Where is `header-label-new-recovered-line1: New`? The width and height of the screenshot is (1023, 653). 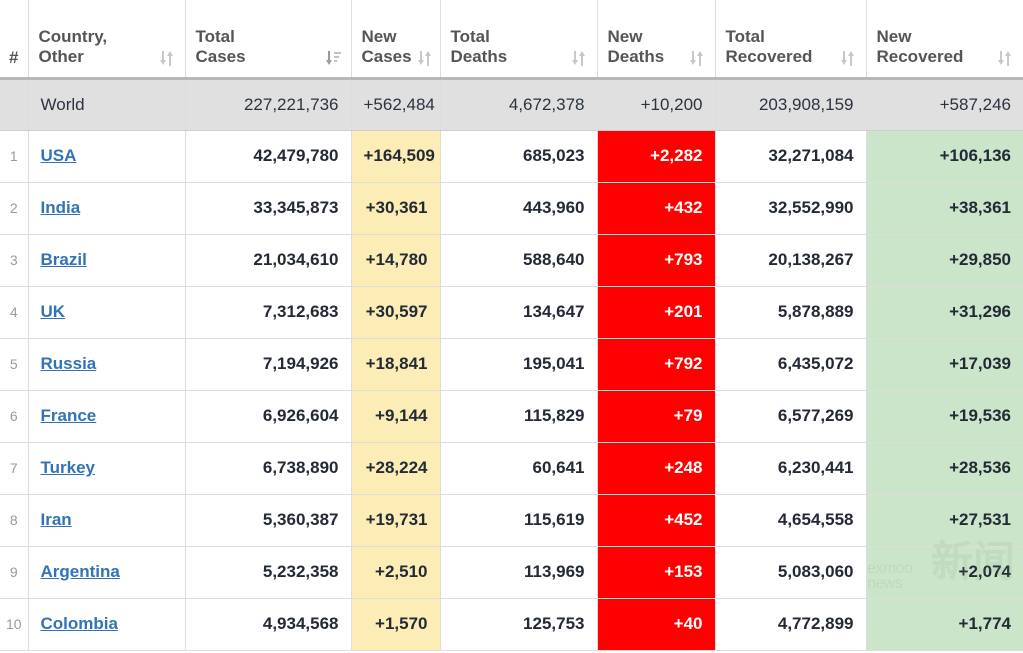
header-label-new-recovered-line1: New is located at coordinates (894, 37).